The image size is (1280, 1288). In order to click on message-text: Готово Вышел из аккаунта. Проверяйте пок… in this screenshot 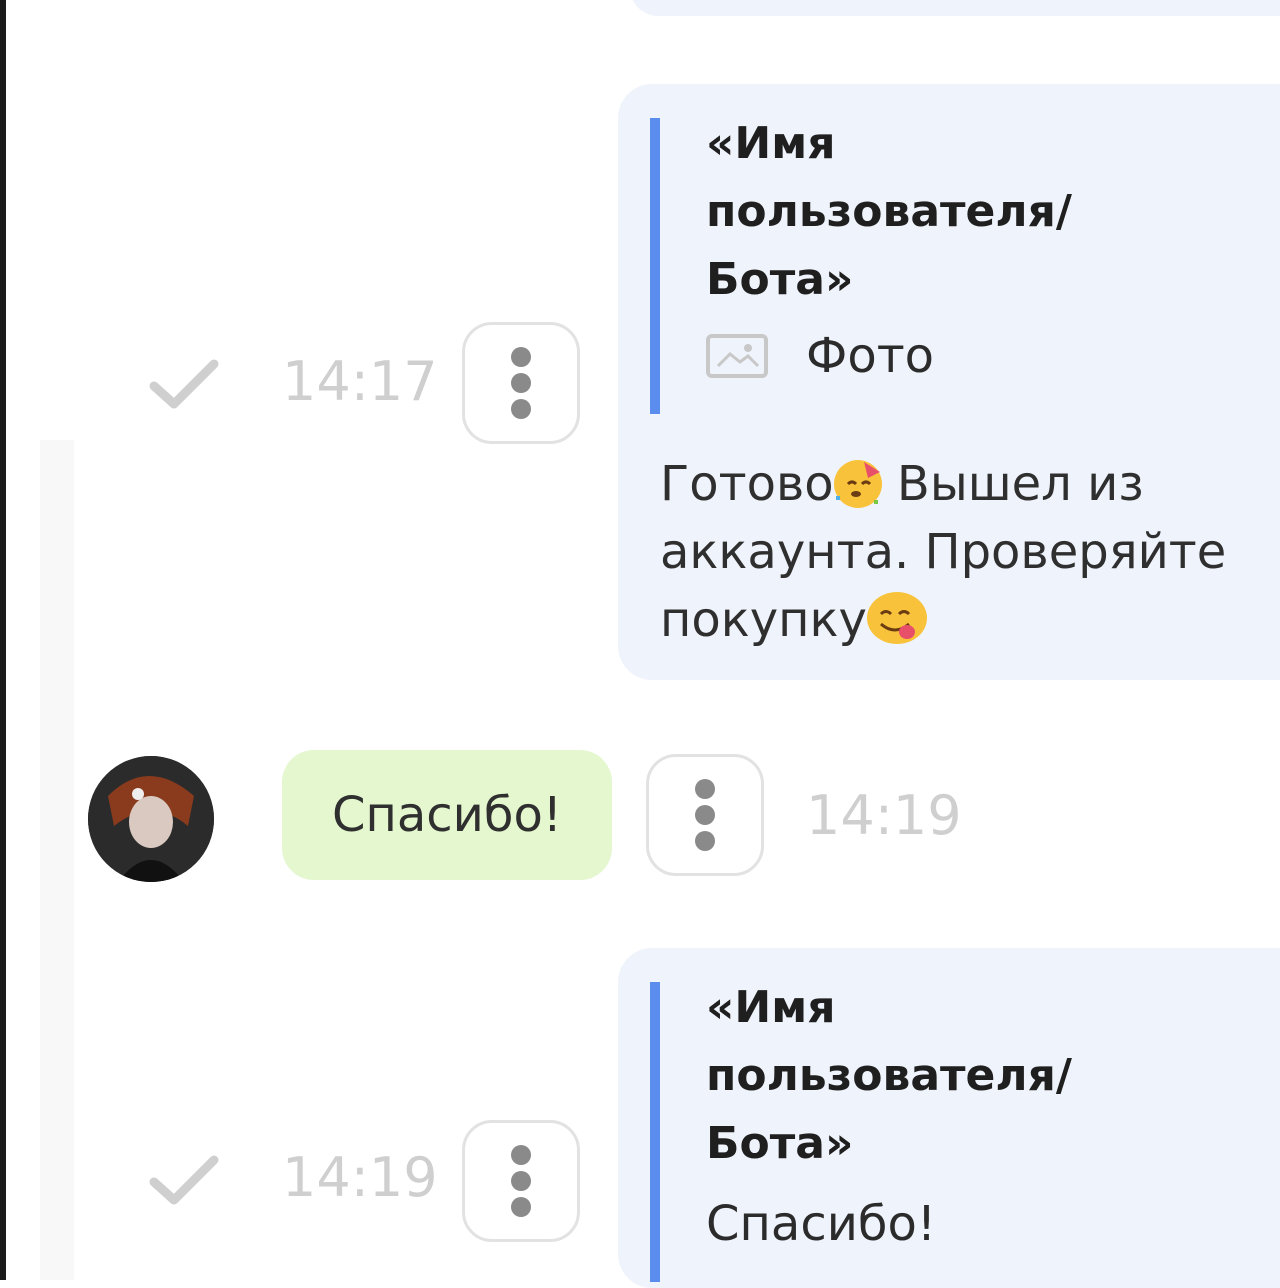, I will do `click(970, 552)`.